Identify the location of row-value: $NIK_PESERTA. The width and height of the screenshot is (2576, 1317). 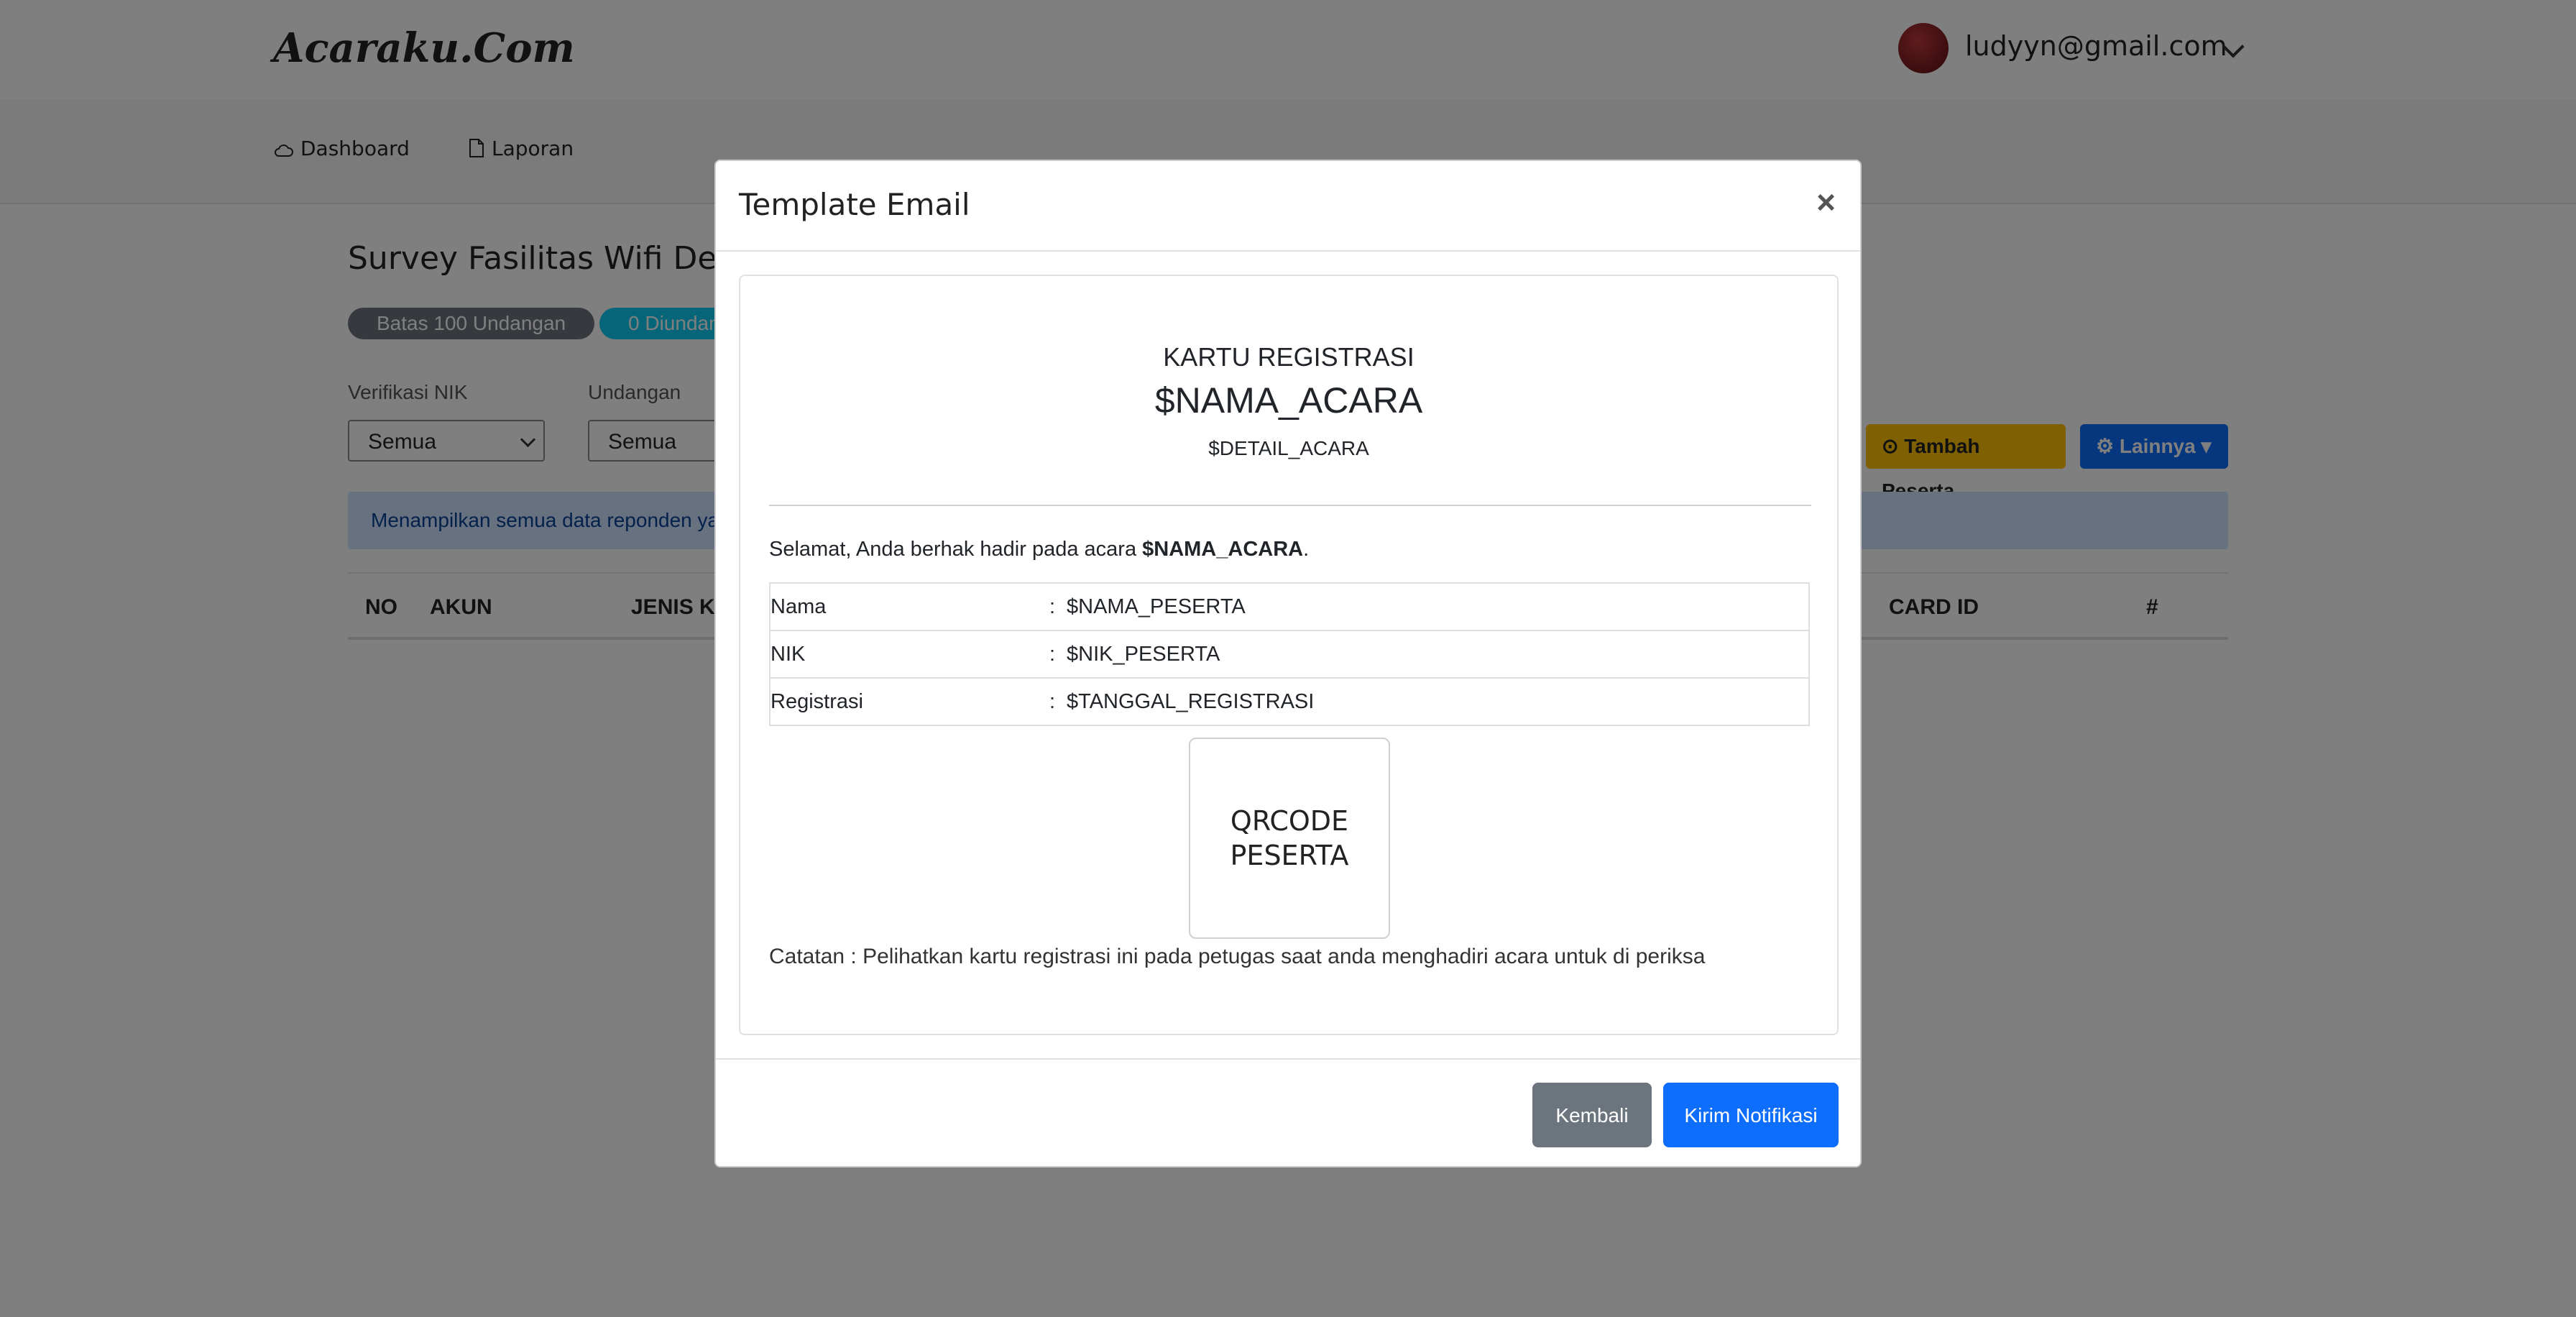
(1438, 654).